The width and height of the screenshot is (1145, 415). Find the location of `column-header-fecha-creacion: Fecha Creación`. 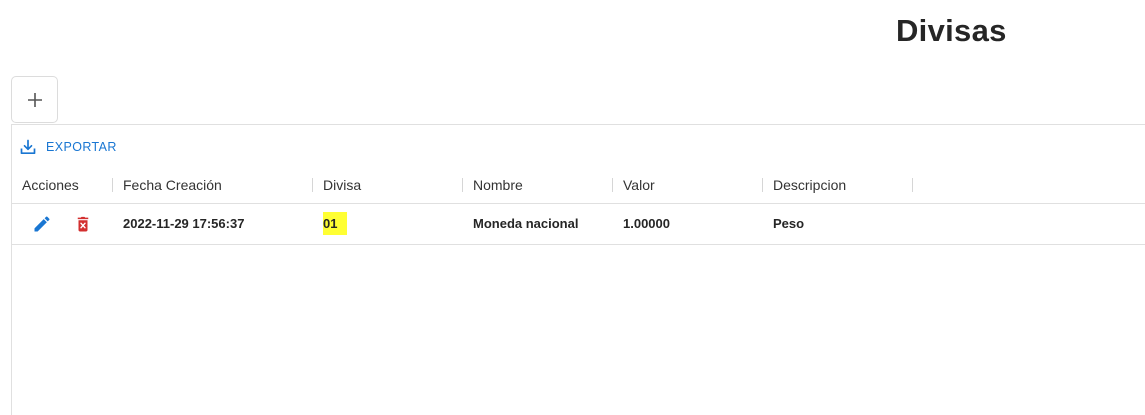

column-header-fecha-creacion: Fecha Creación is located at coordinates (172, 185).